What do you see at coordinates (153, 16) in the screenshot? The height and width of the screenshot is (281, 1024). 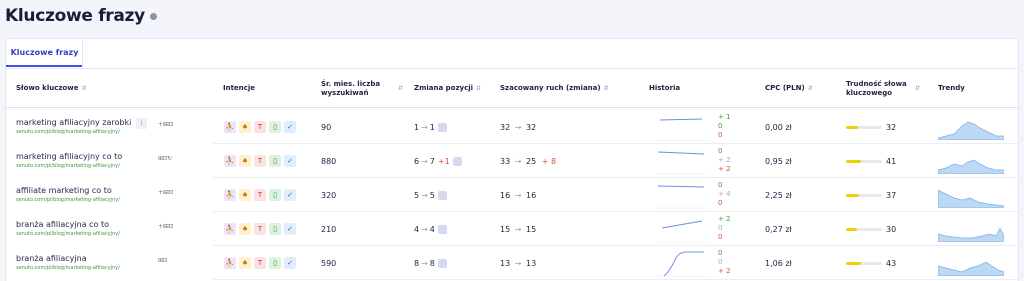 I see `info-icon` at bounding box center [153, 16].